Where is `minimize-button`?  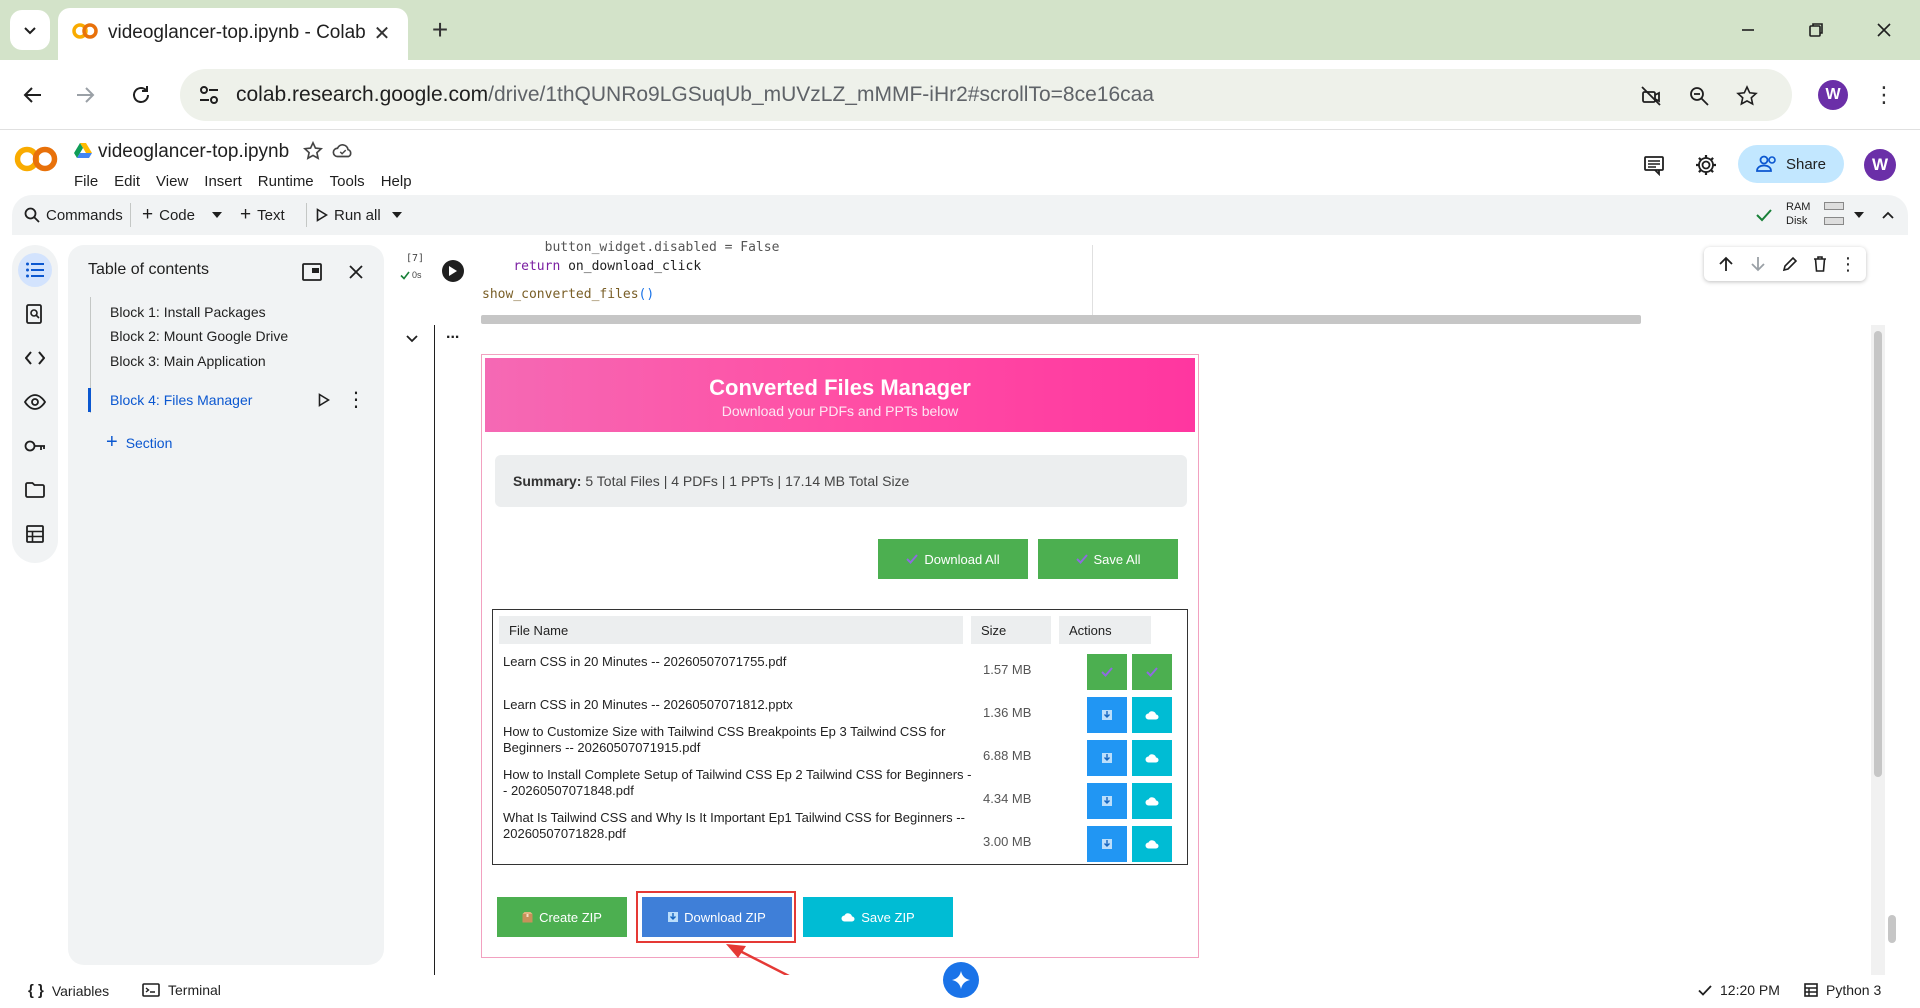
minimize-button is located at coordinates (1748, 30).